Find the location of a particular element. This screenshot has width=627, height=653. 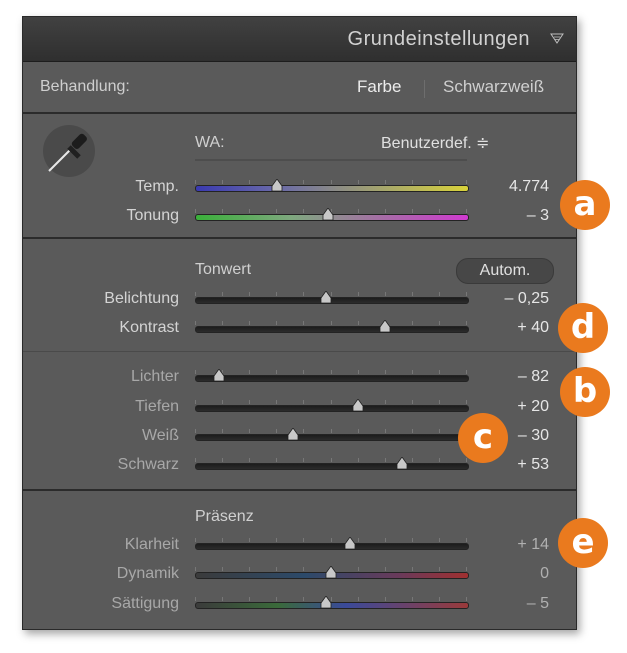

treatment-color-button: Farbe is located at coordinates (379, 87).